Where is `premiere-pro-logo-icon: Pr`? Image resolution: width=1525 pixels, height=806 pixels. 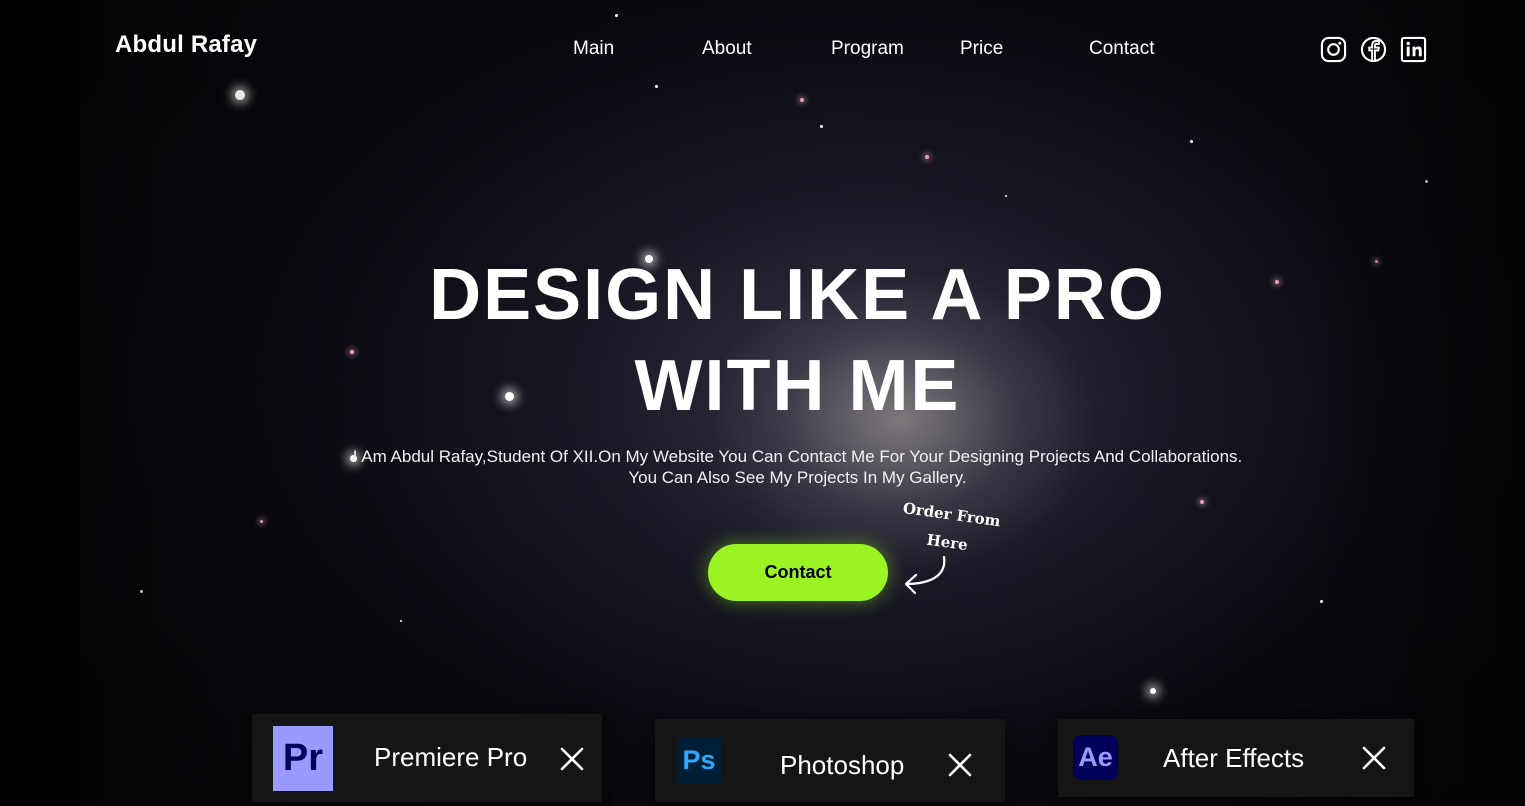 premiere-pro-logo-icon: Pr is located at coordinates (303, 758).